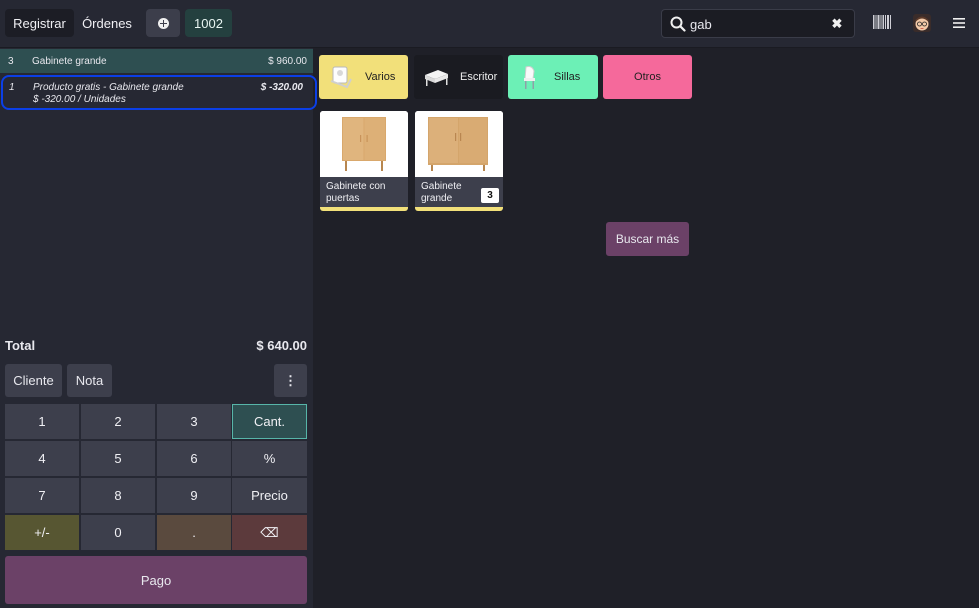  What do you see at coordinates (107, 23) in the screenshot?
I see `tab-ordenes: Órdenes` at bounding box center [107, 23].